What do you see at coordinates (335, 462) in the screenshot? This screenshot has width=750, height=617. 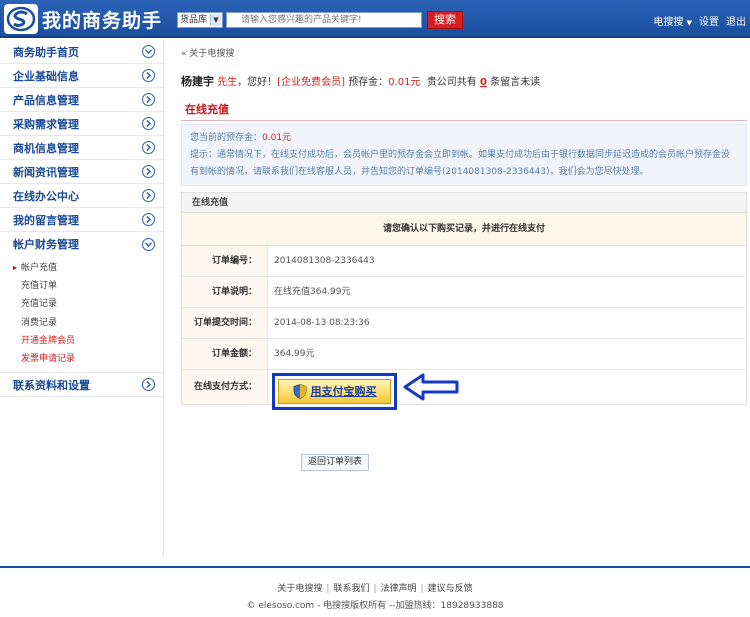 I see `back-to-orders-button: 返回订单列表` at bounding box center [335, 462].